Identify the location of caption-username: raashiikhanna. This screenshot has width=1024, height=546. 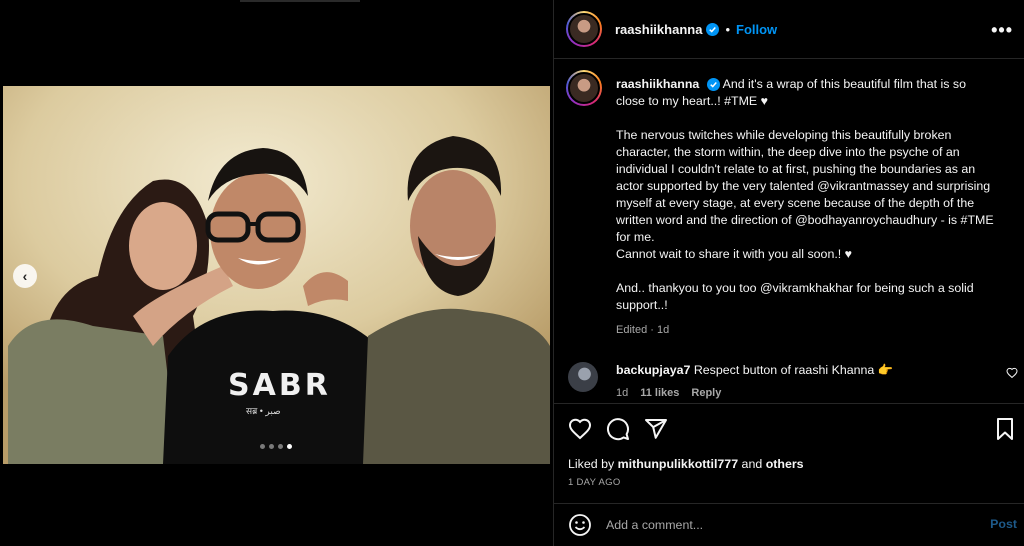
(657, 84).